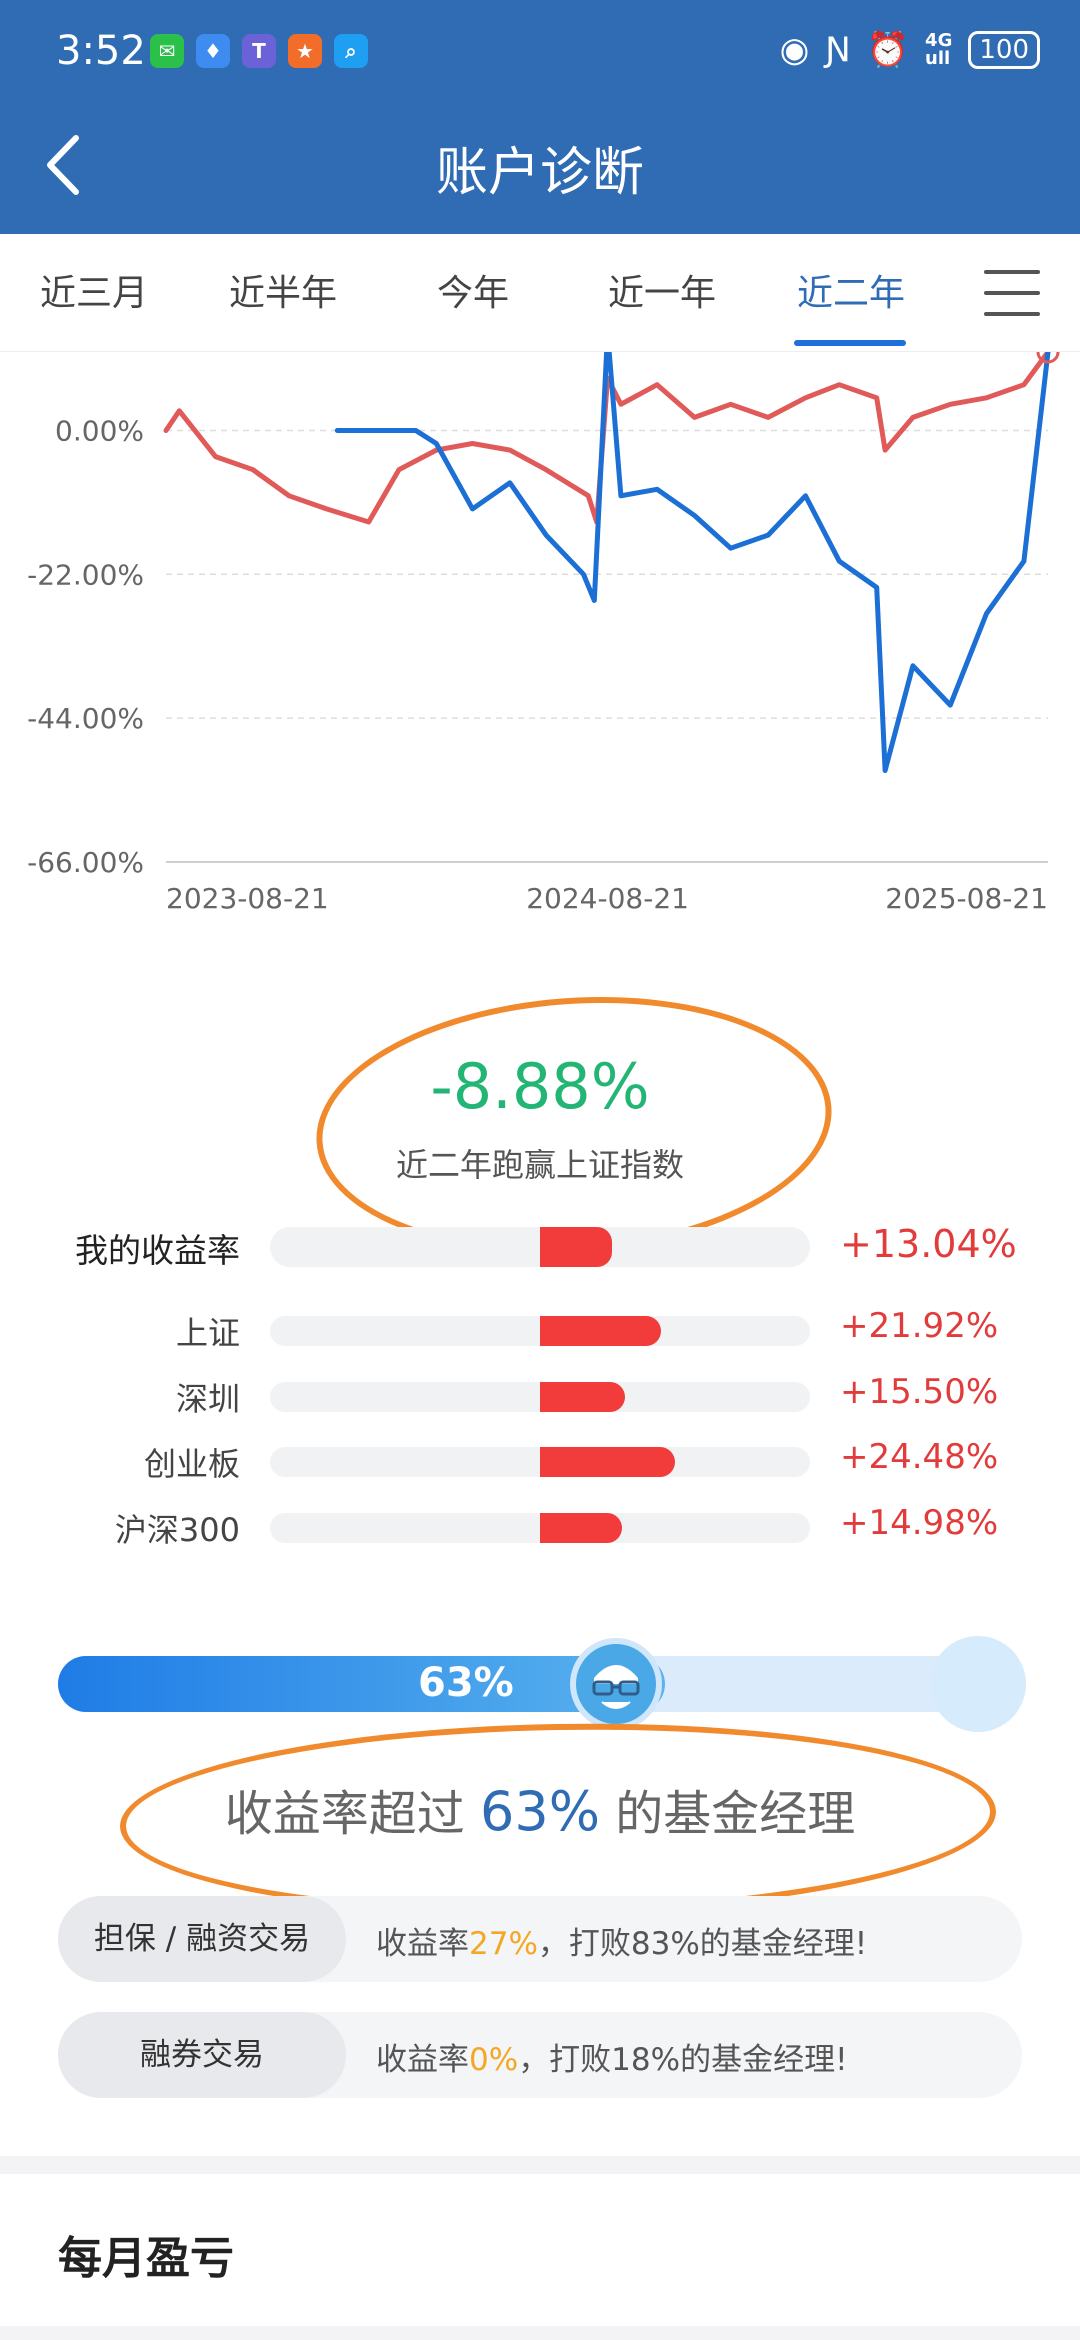 The image size is (1080, 2340). I want to click on tab-6-months: 近半年, so click(283, 290).